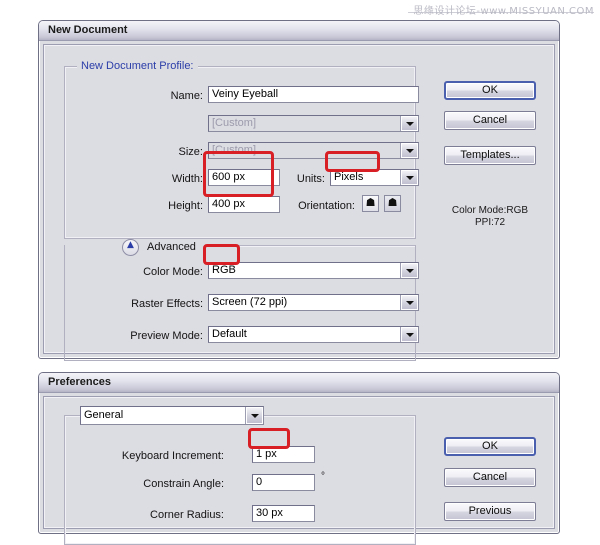 The height and width of the screenshot is (545, 600). I want to click on size-label: Size:, so click(190, 152).